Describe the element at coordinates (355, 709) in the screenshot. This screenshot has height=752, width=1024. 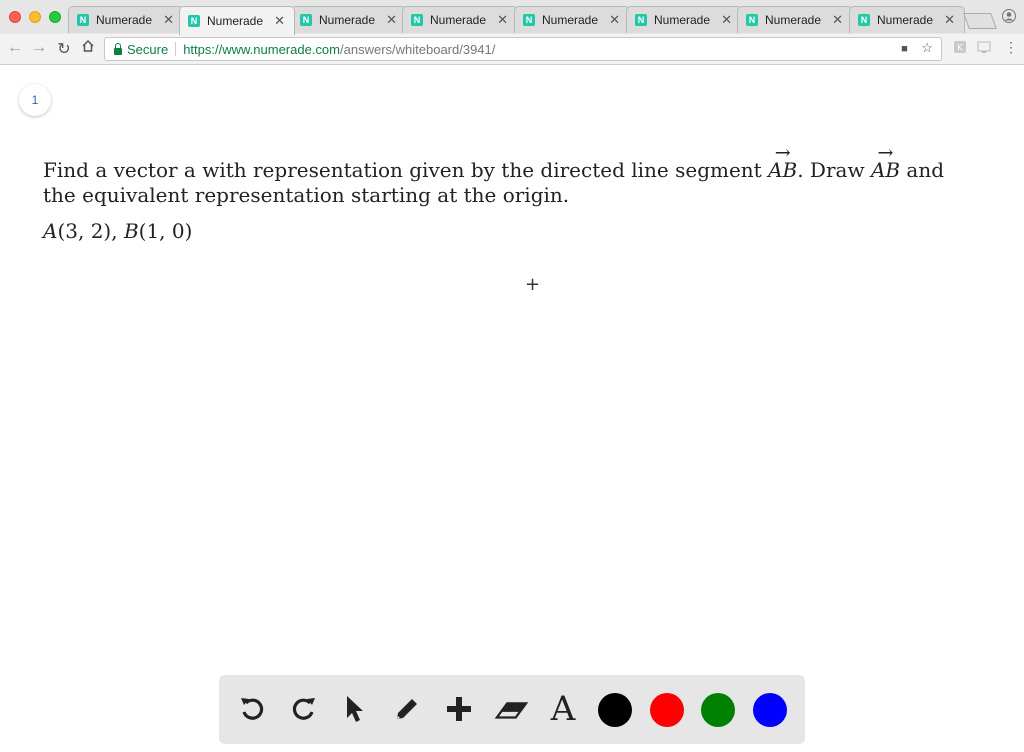
I see `pointer-icon` at that location.